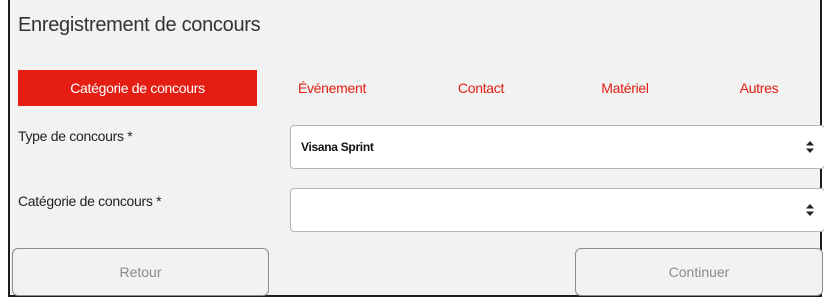 This screenshot has width=824, height=297. What do you see at coordinates (557, 147) in the screenshot?
I see `type-de-concours-select: Visana Sprint` at bounding box center [557, 147].